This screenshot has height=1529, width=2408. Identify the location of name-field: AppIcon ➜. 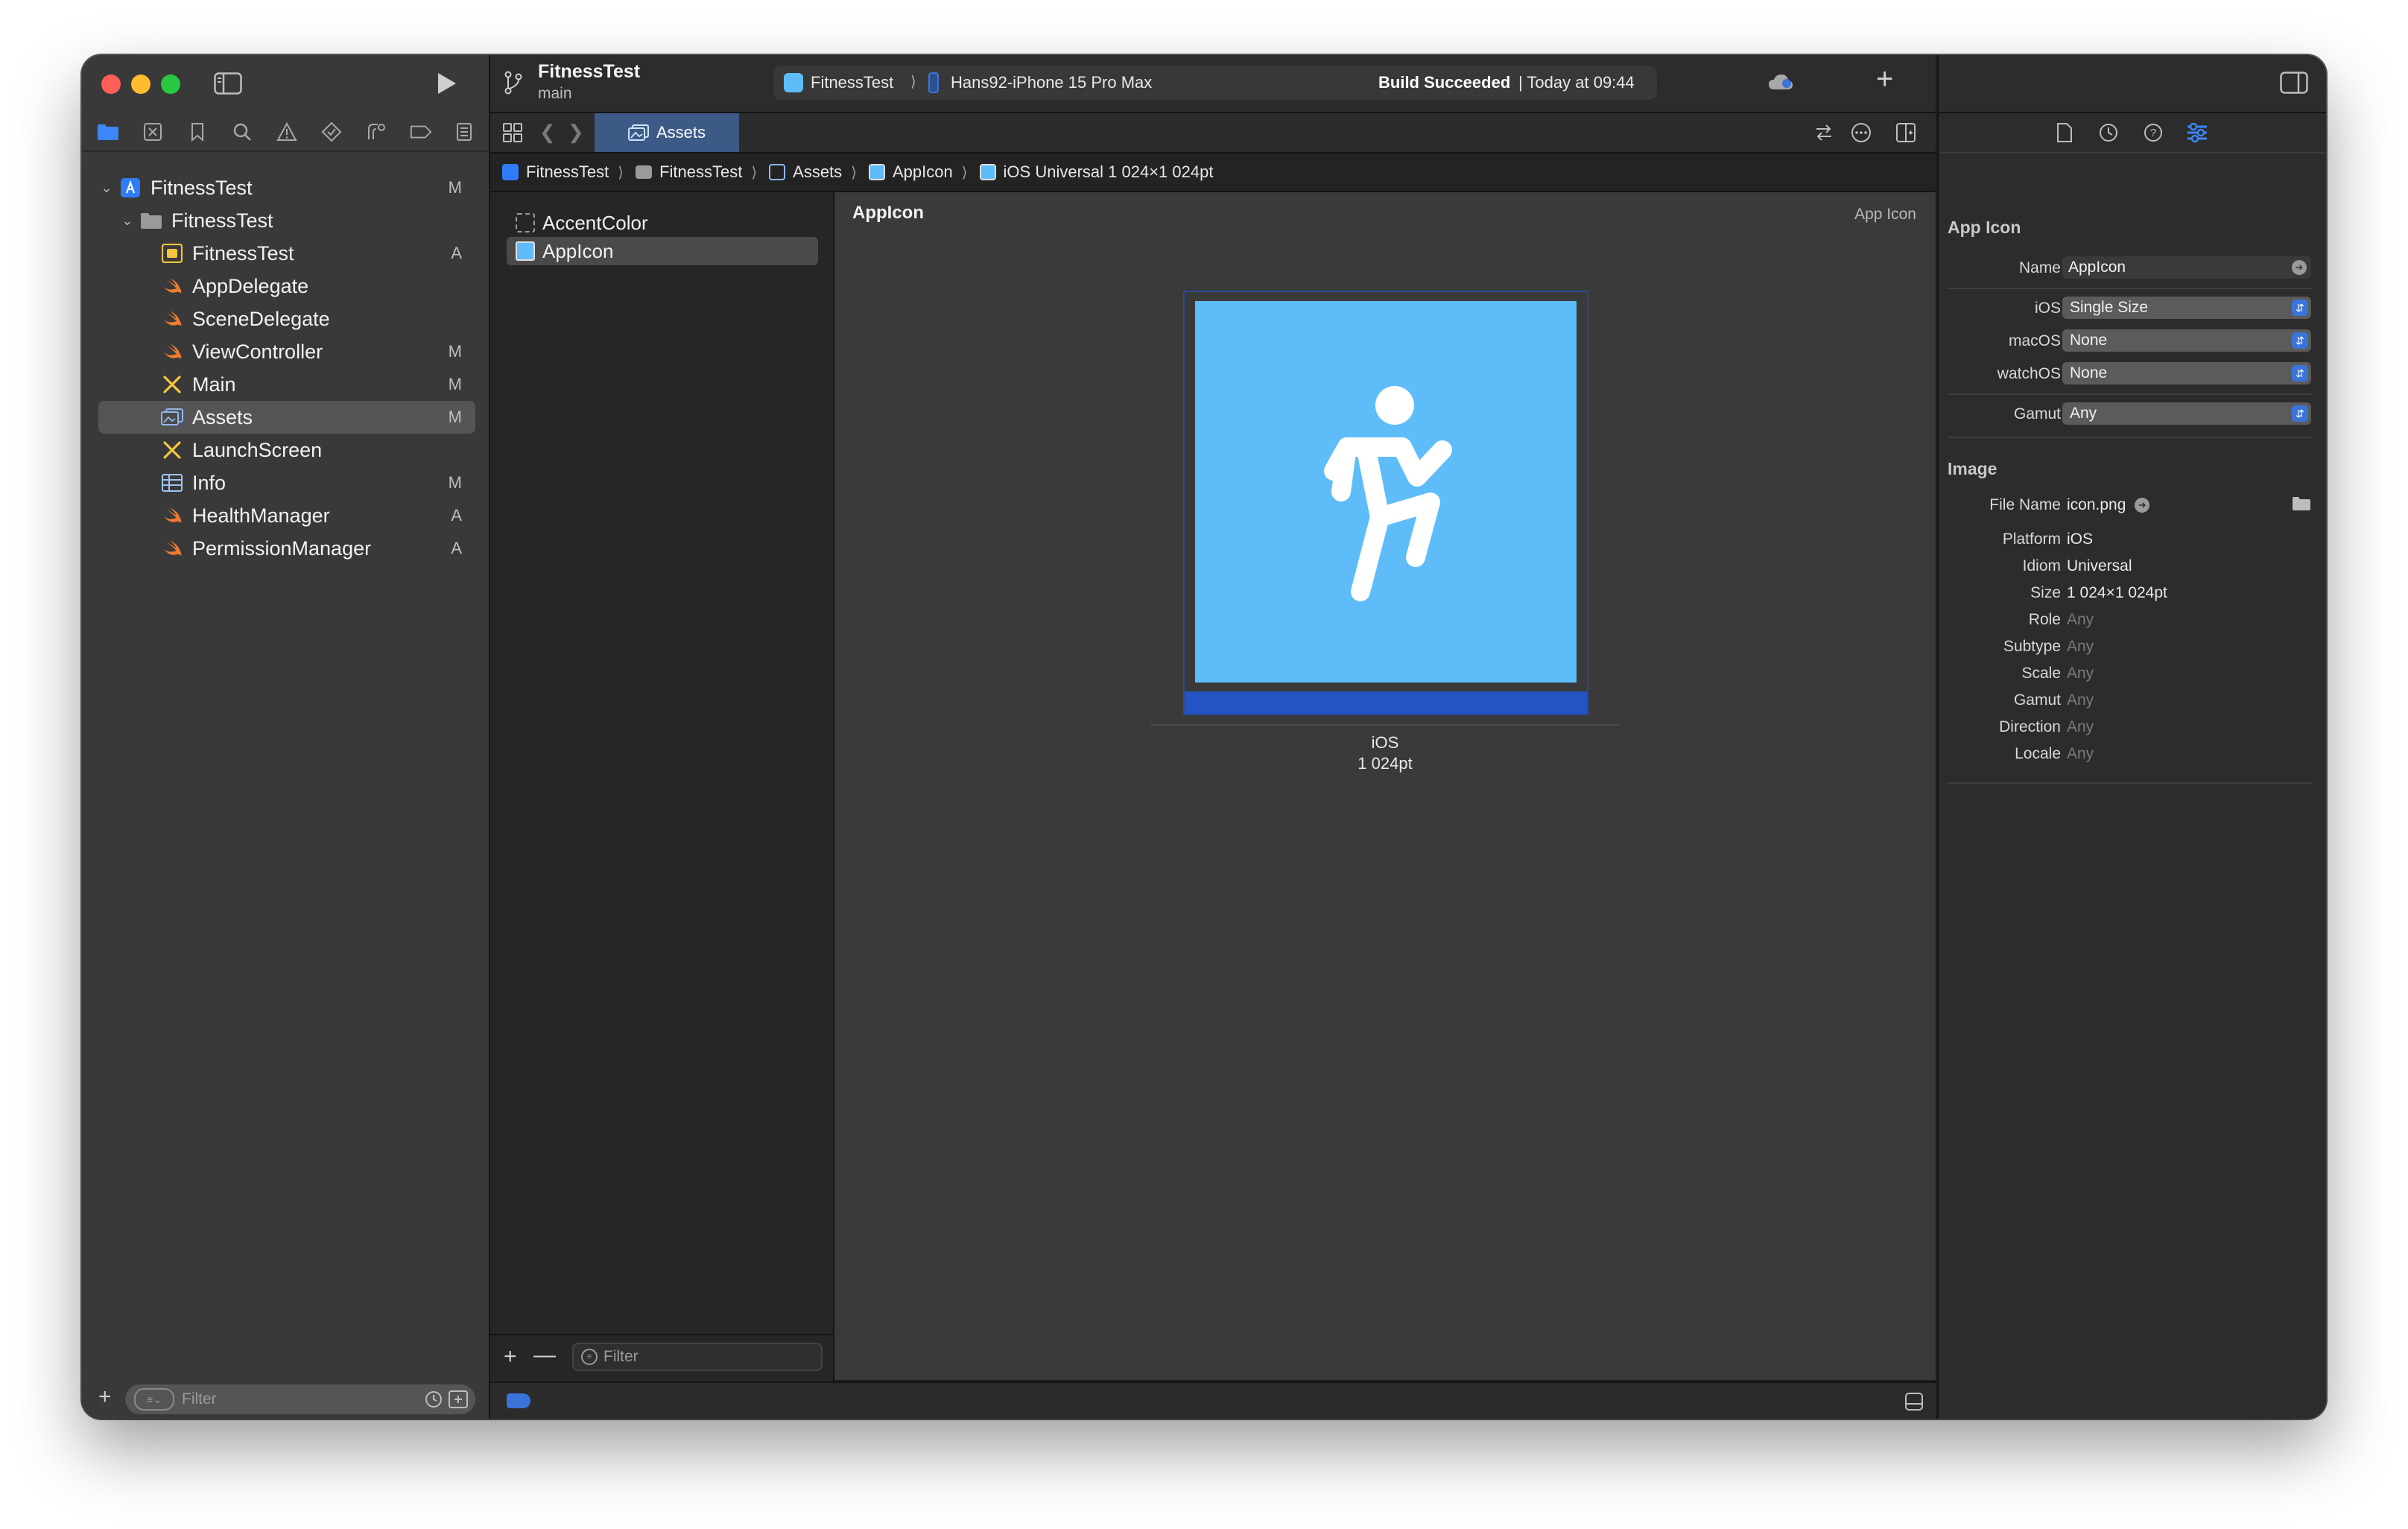
(2186, 267).